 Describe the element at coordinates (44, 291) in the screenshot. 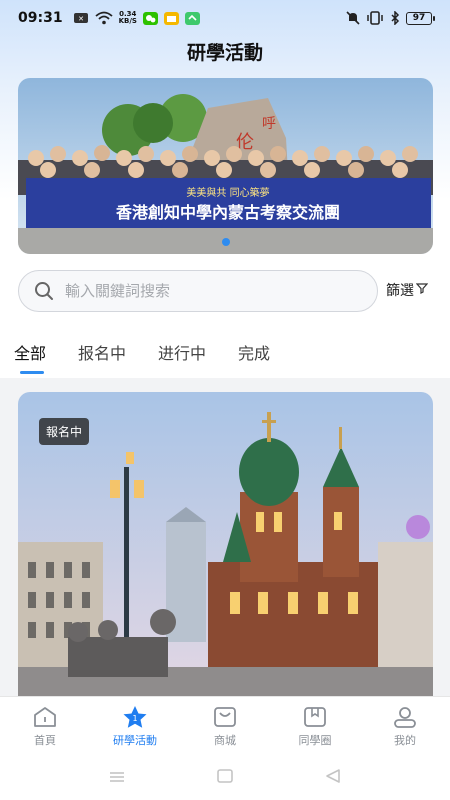

I see `search-icon` at that location.